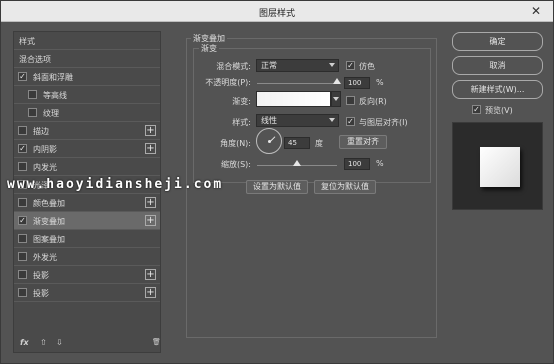 The height and width of the screenshot is (364, 554). Describe the element at coordinates (380, 163) in the screenshot. I see `scale-unit: %` at that location.